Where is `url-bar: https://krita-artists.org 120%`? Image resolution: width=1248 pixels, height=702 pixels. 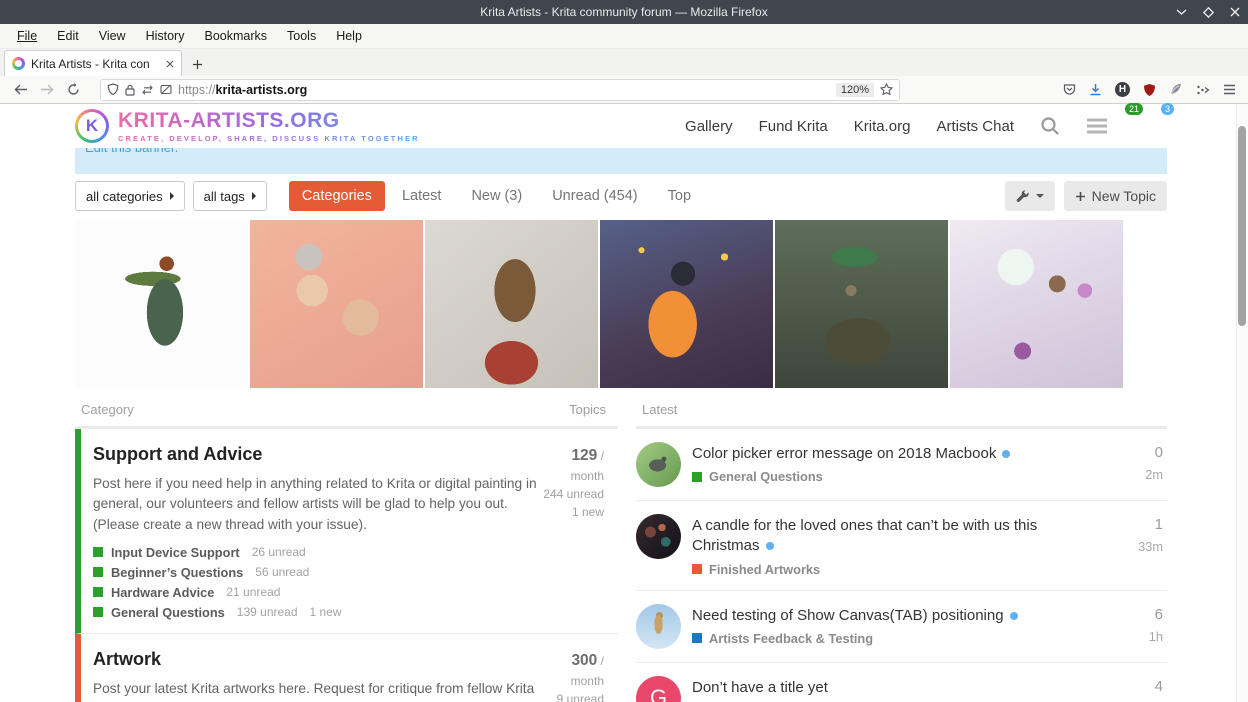
url-bar: https://krita-artists.org 120% is located at coordinates (500, 89).